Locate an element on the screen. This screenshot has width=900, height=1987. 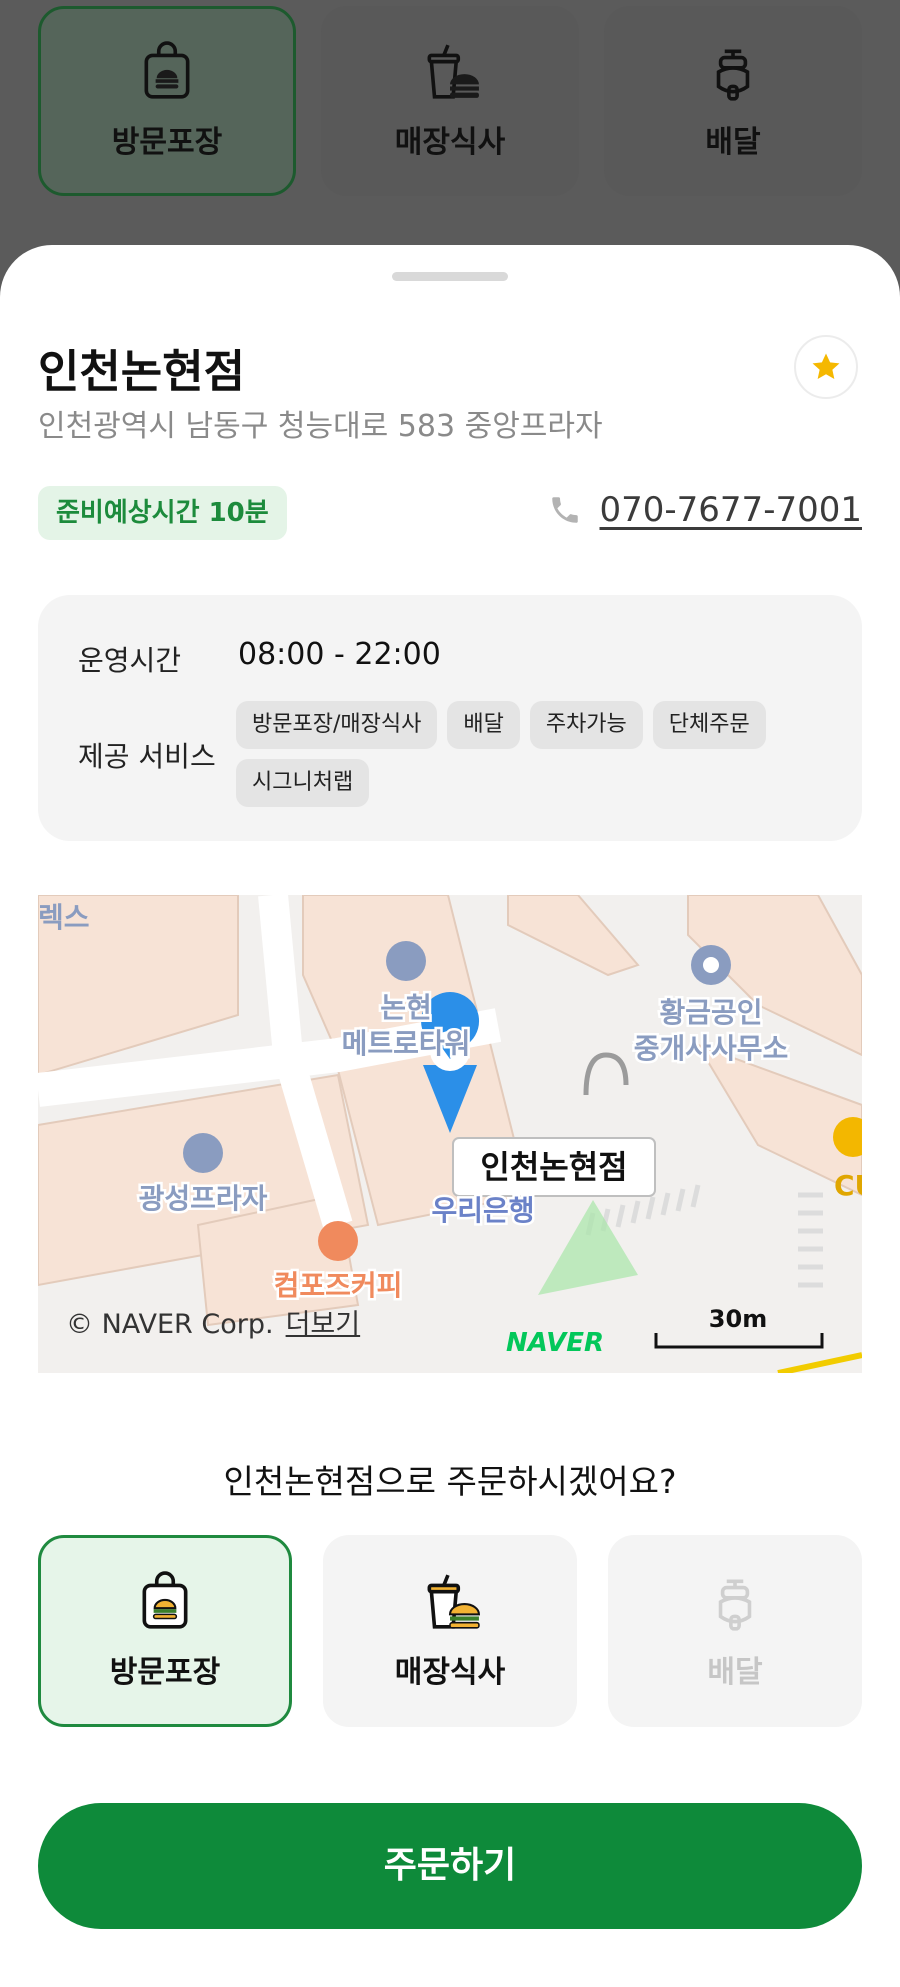
map-label-metro-1: 논현 is located at coordinates (406, 1007).